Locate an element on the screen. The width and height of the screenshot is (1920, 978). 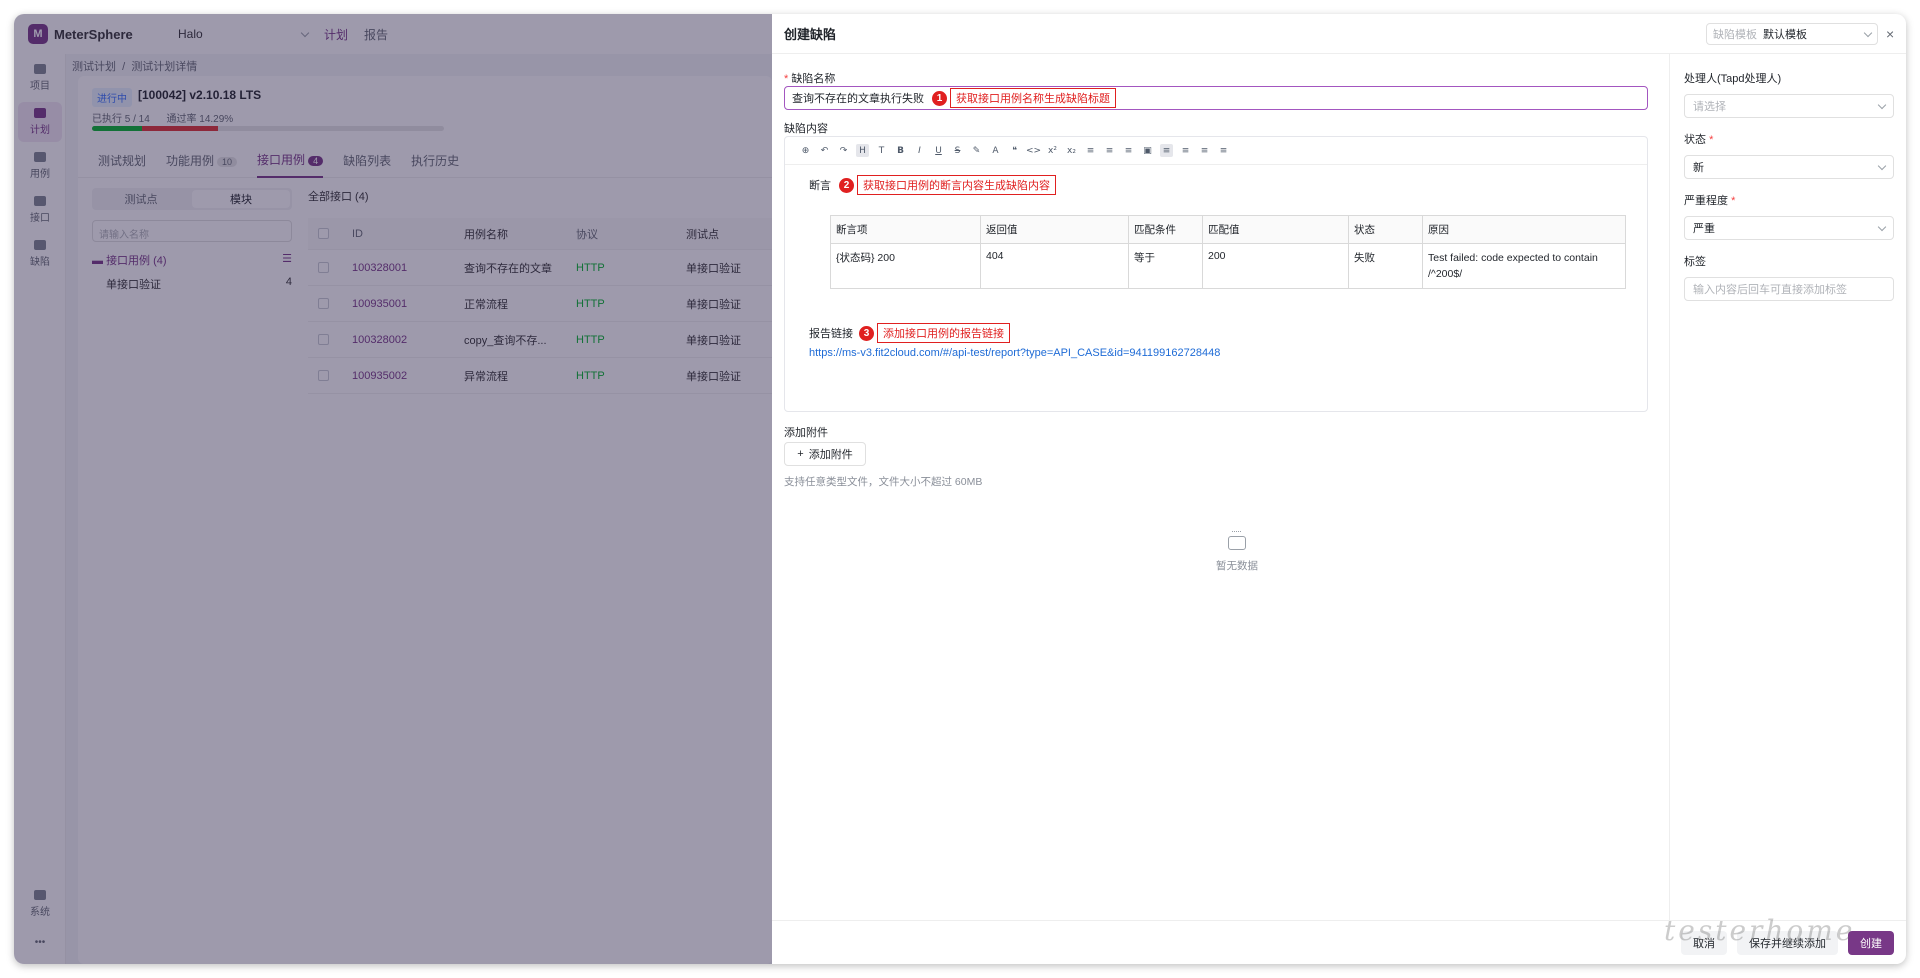
align-left-icon: ≡ is located at coordinates (1166, 150).